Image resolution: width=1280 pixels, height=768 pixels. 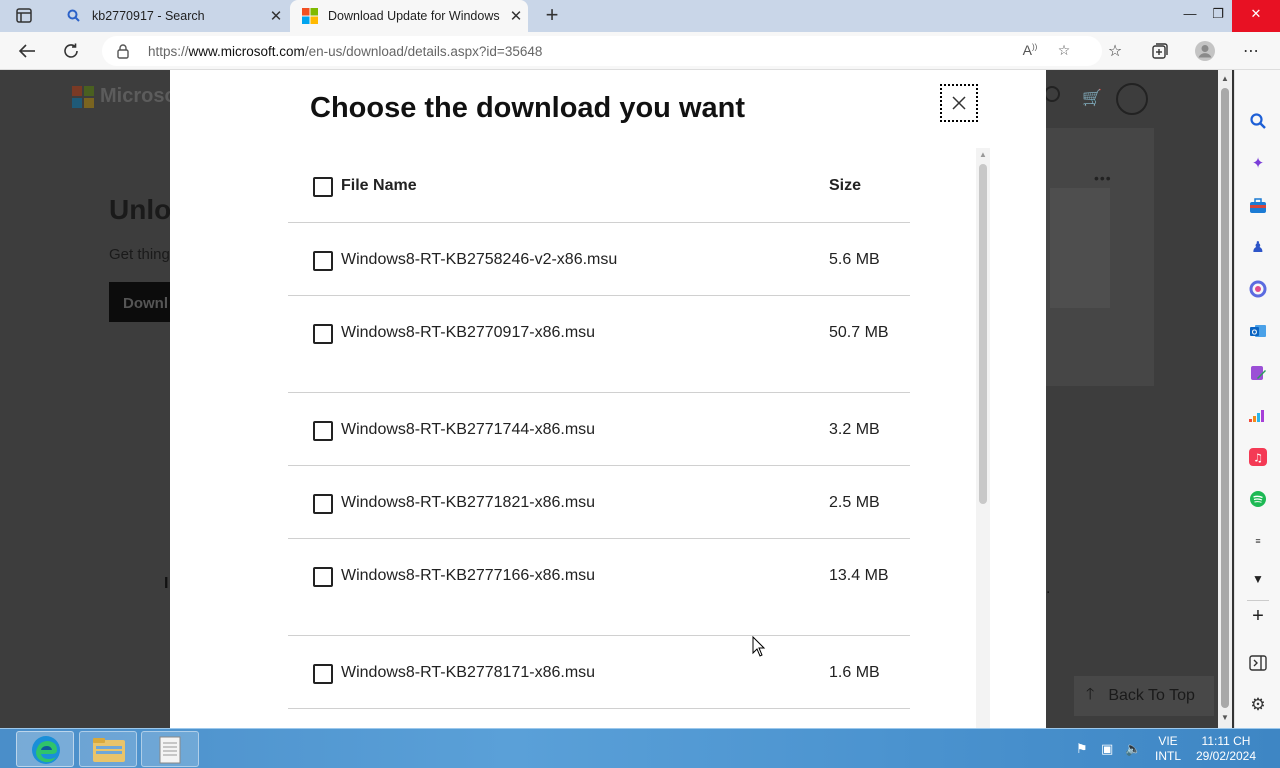 I want to click on refresh-icon, so click(x=71, y=51).